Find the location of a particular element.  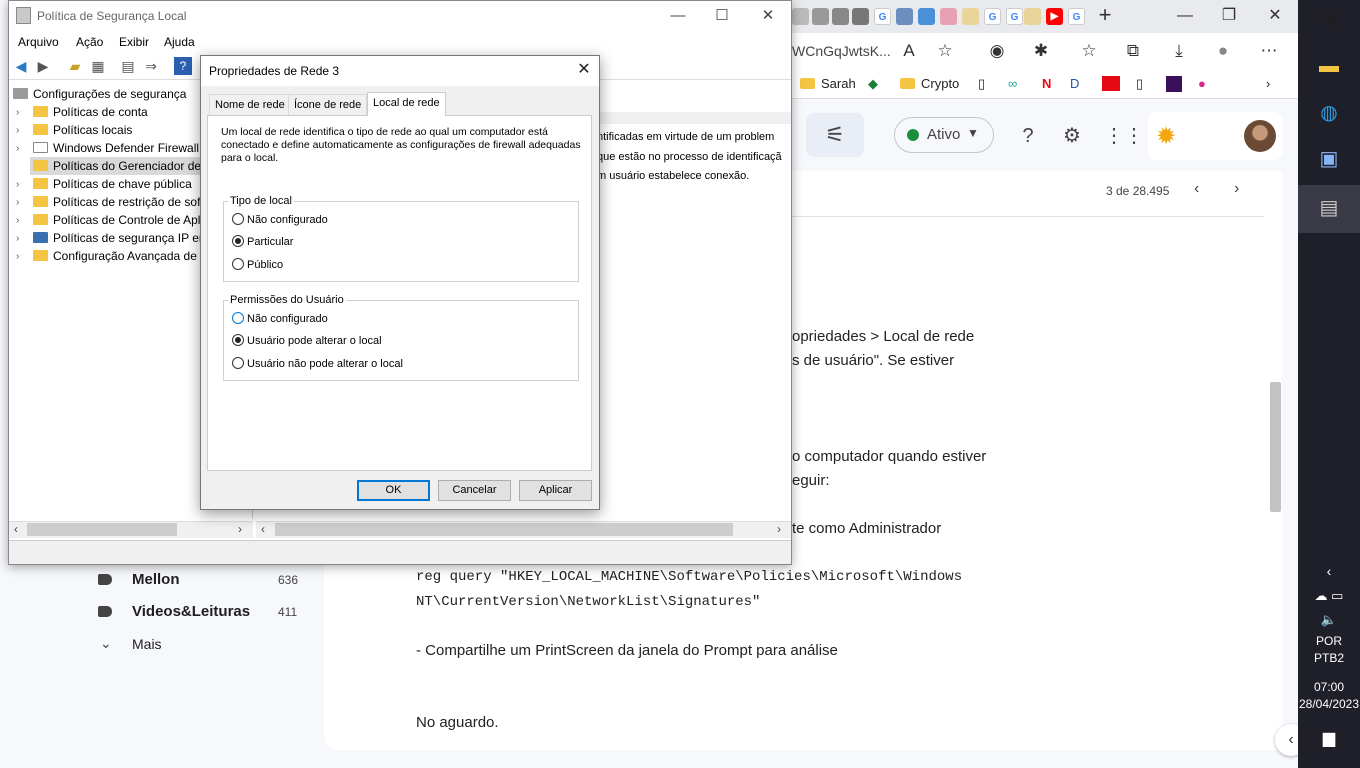

avatar is located at coordinates (1260, 136).